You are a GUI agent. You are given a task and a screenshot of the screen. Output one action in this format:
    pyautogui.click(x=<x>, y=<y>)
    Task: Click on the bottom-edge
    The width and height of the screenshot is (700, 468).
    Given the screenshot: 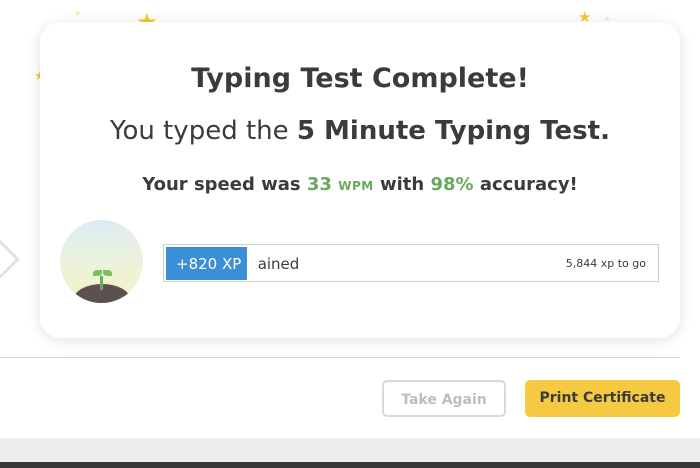 What is the action you would take?
    pyautogui.click(x=350, y=465)
    